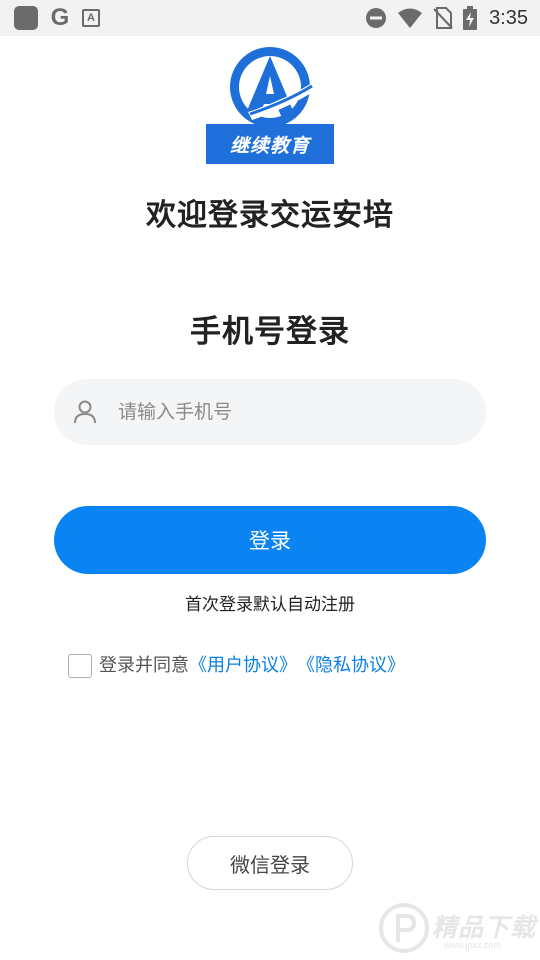  Describe the element at coordinates (270, 605) in the screenshot. I see `auto-register-hint: 首次登录默认自动注册` at that location.